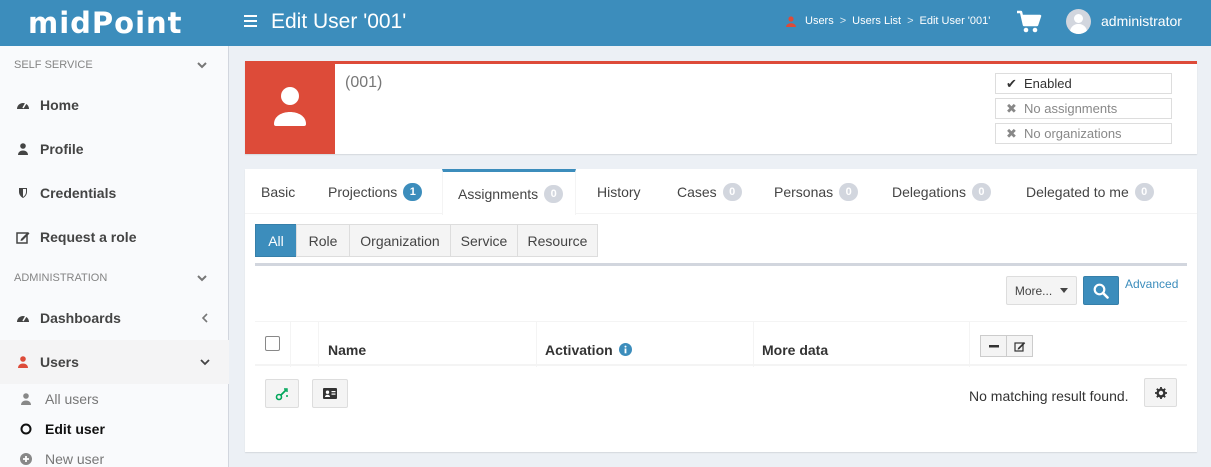 This screenshot has width=1211, height=467. Describe the element at coordinates (282, 393) in the screenshot. I see `assign-button` at that location.